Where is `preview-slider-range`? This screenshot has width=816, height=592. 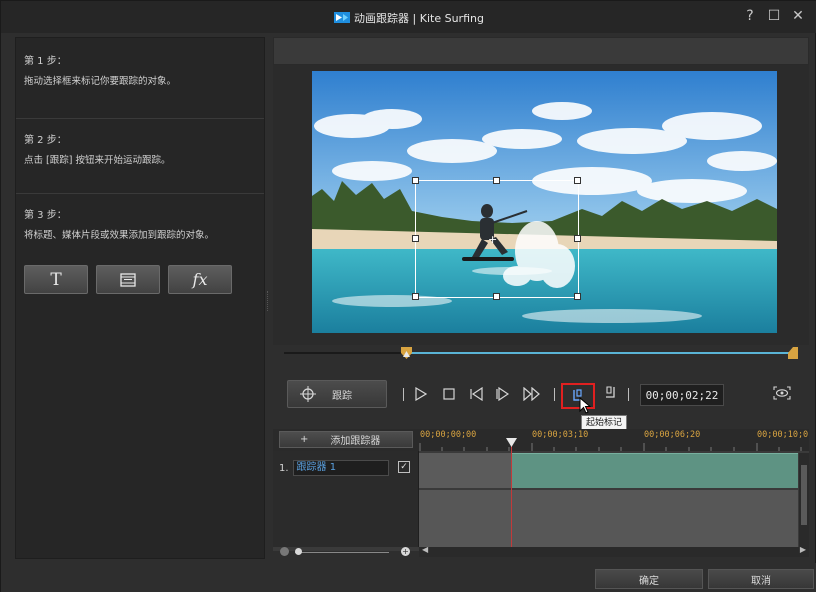
preview-slider-range is located at coordinates (599, 353).